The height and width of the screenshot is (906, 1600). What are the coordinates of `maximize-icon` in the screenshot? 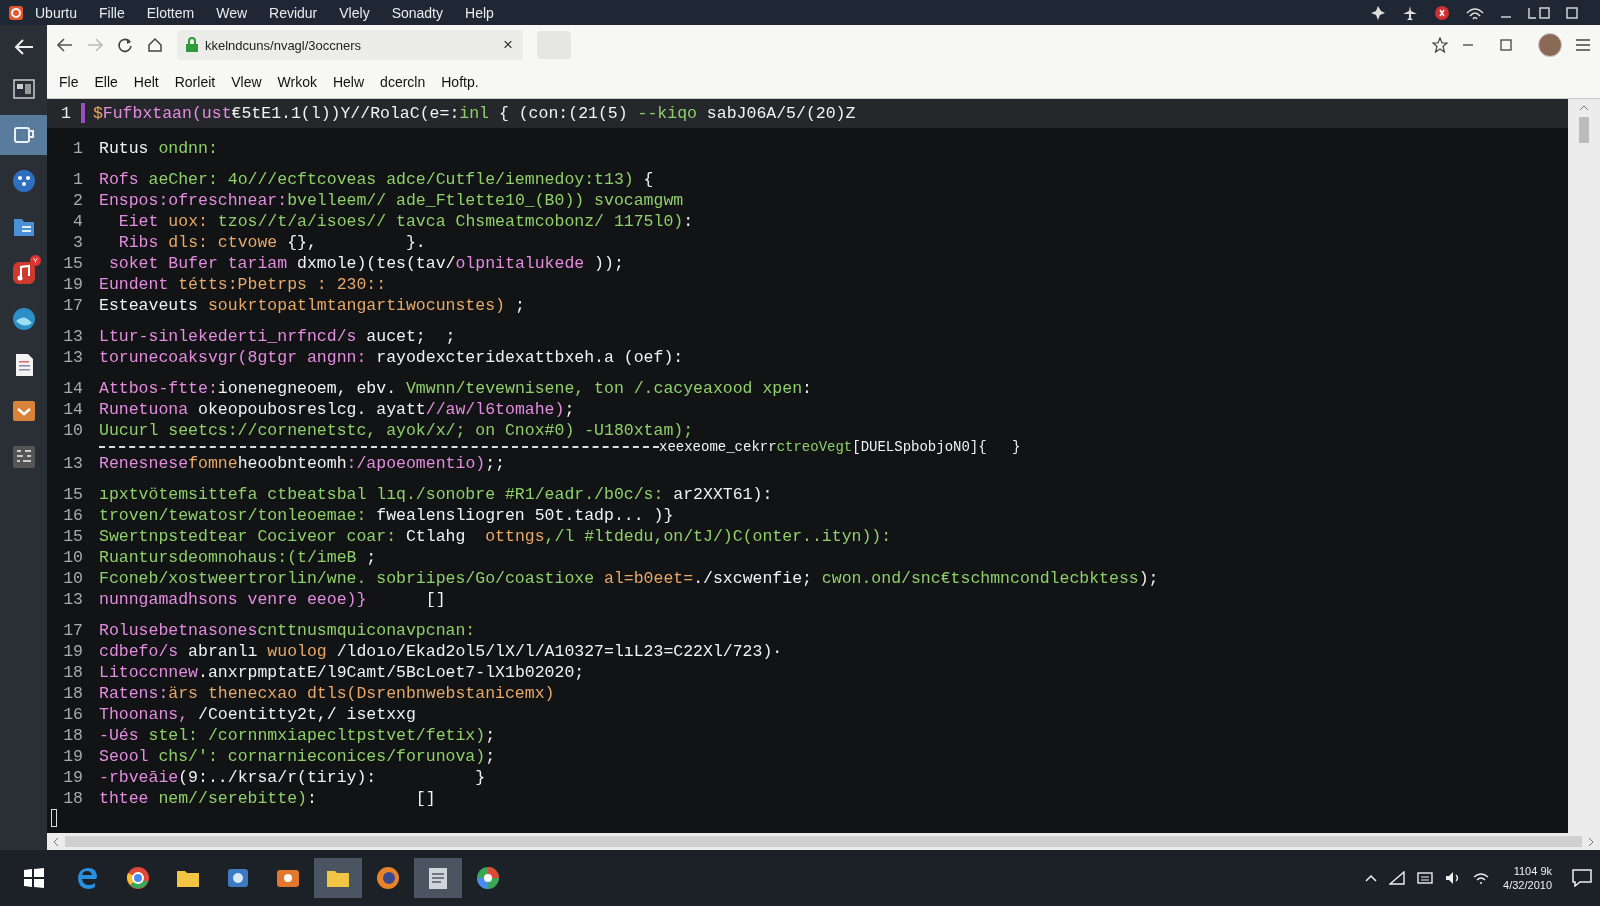 It's located at (1506, 45).